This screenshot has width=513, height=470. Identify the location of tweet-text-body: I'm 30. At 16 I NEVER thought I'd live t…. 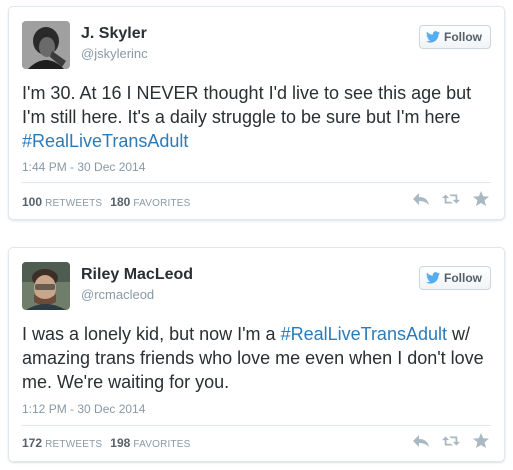
(247, 105).